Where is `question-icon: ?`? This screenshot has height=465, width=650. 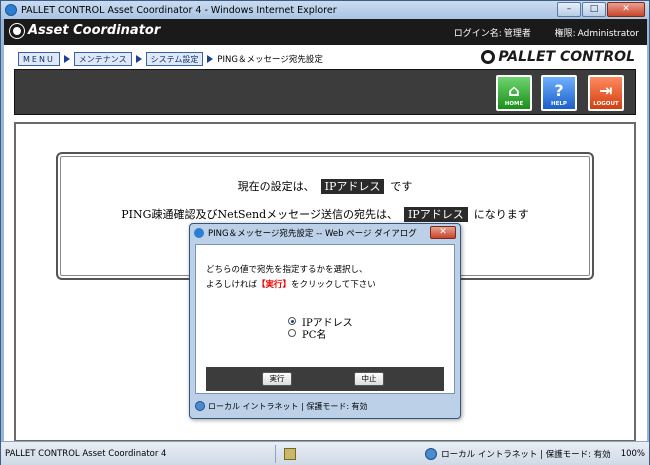
question-icon: ? is located at coordinates (559, 90).